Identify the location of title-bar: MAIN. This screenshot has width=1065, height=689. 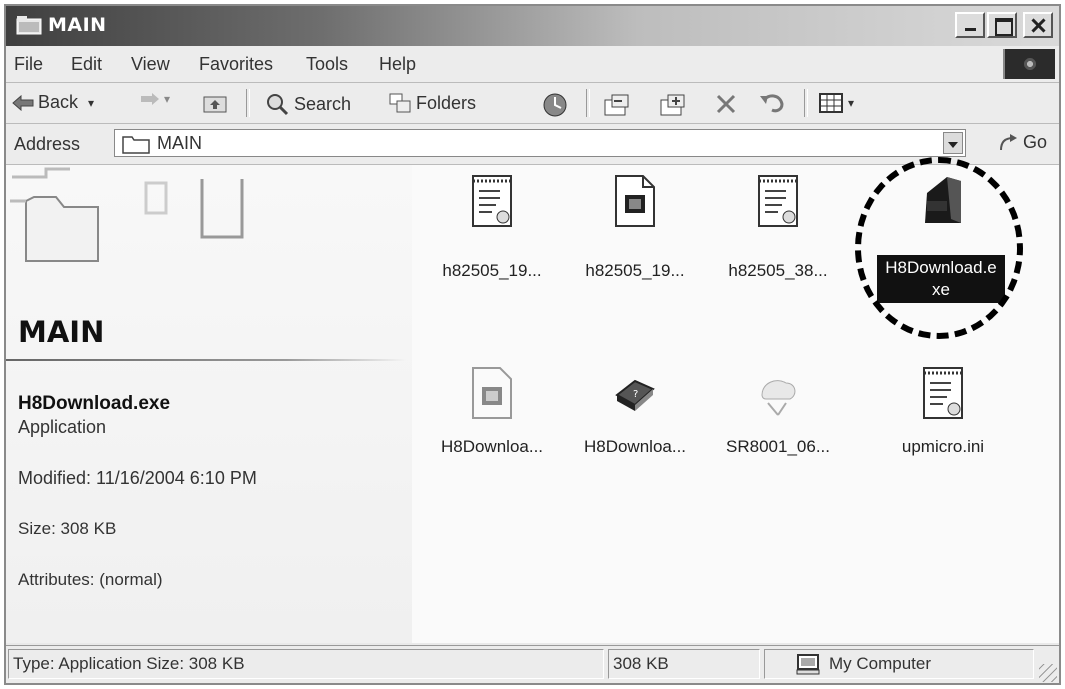
(532, 26).